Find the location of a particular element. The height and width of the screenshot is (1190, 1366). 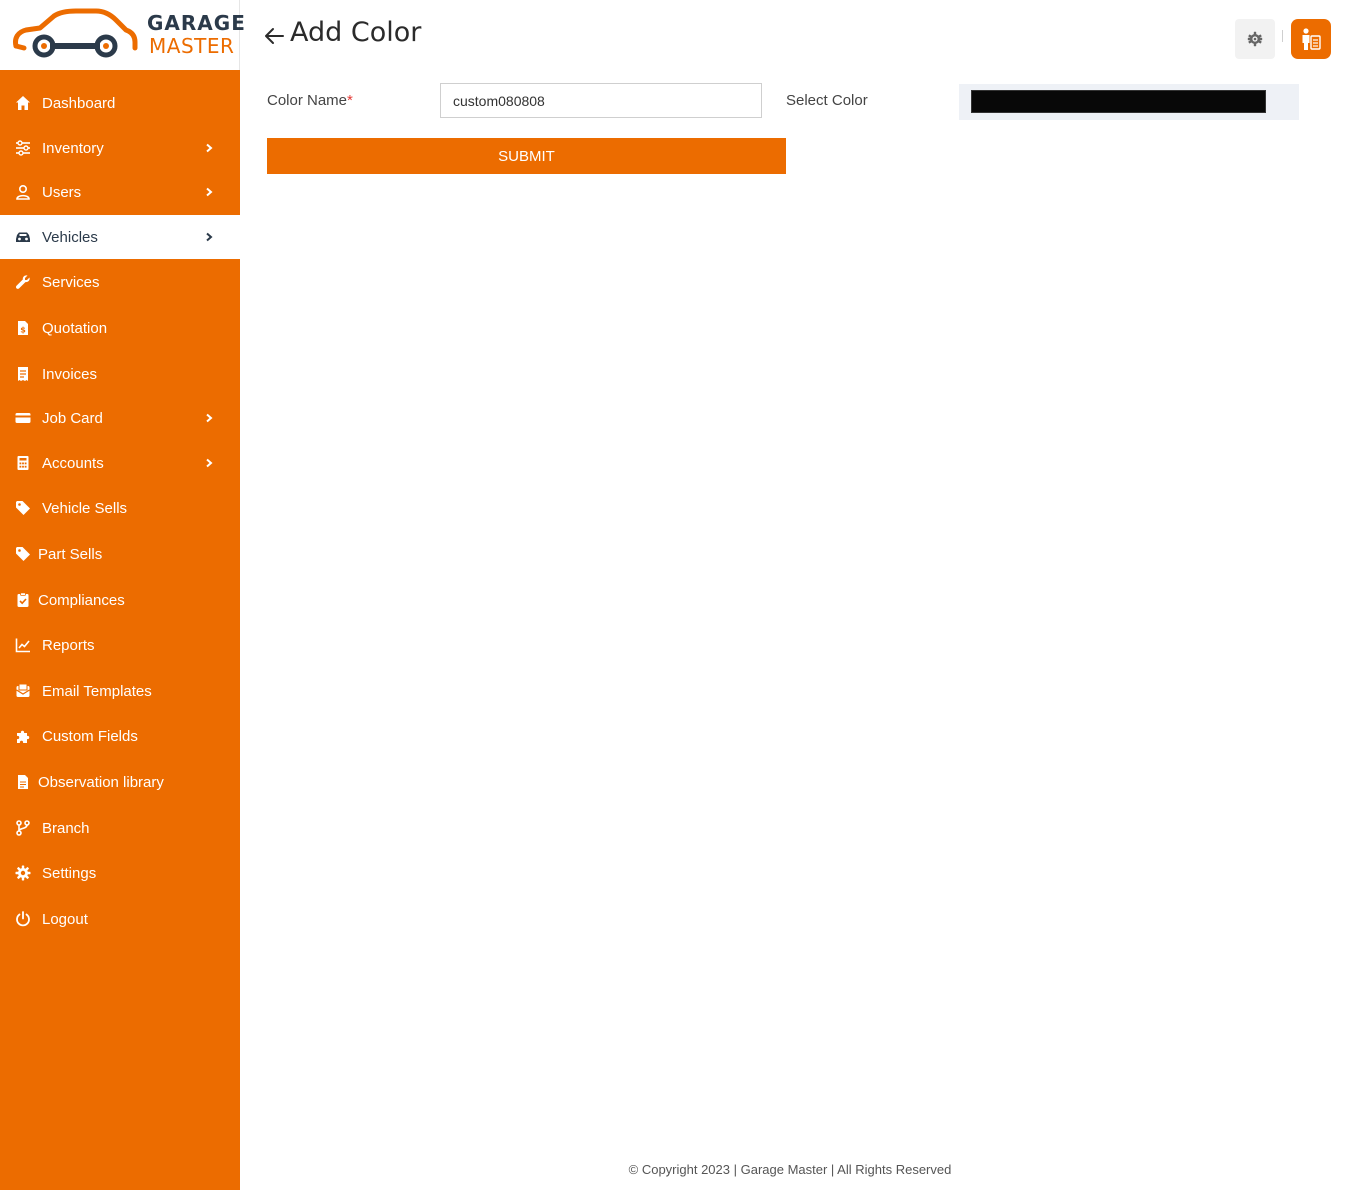

wrench-icon is located at coordinates (23, 282).